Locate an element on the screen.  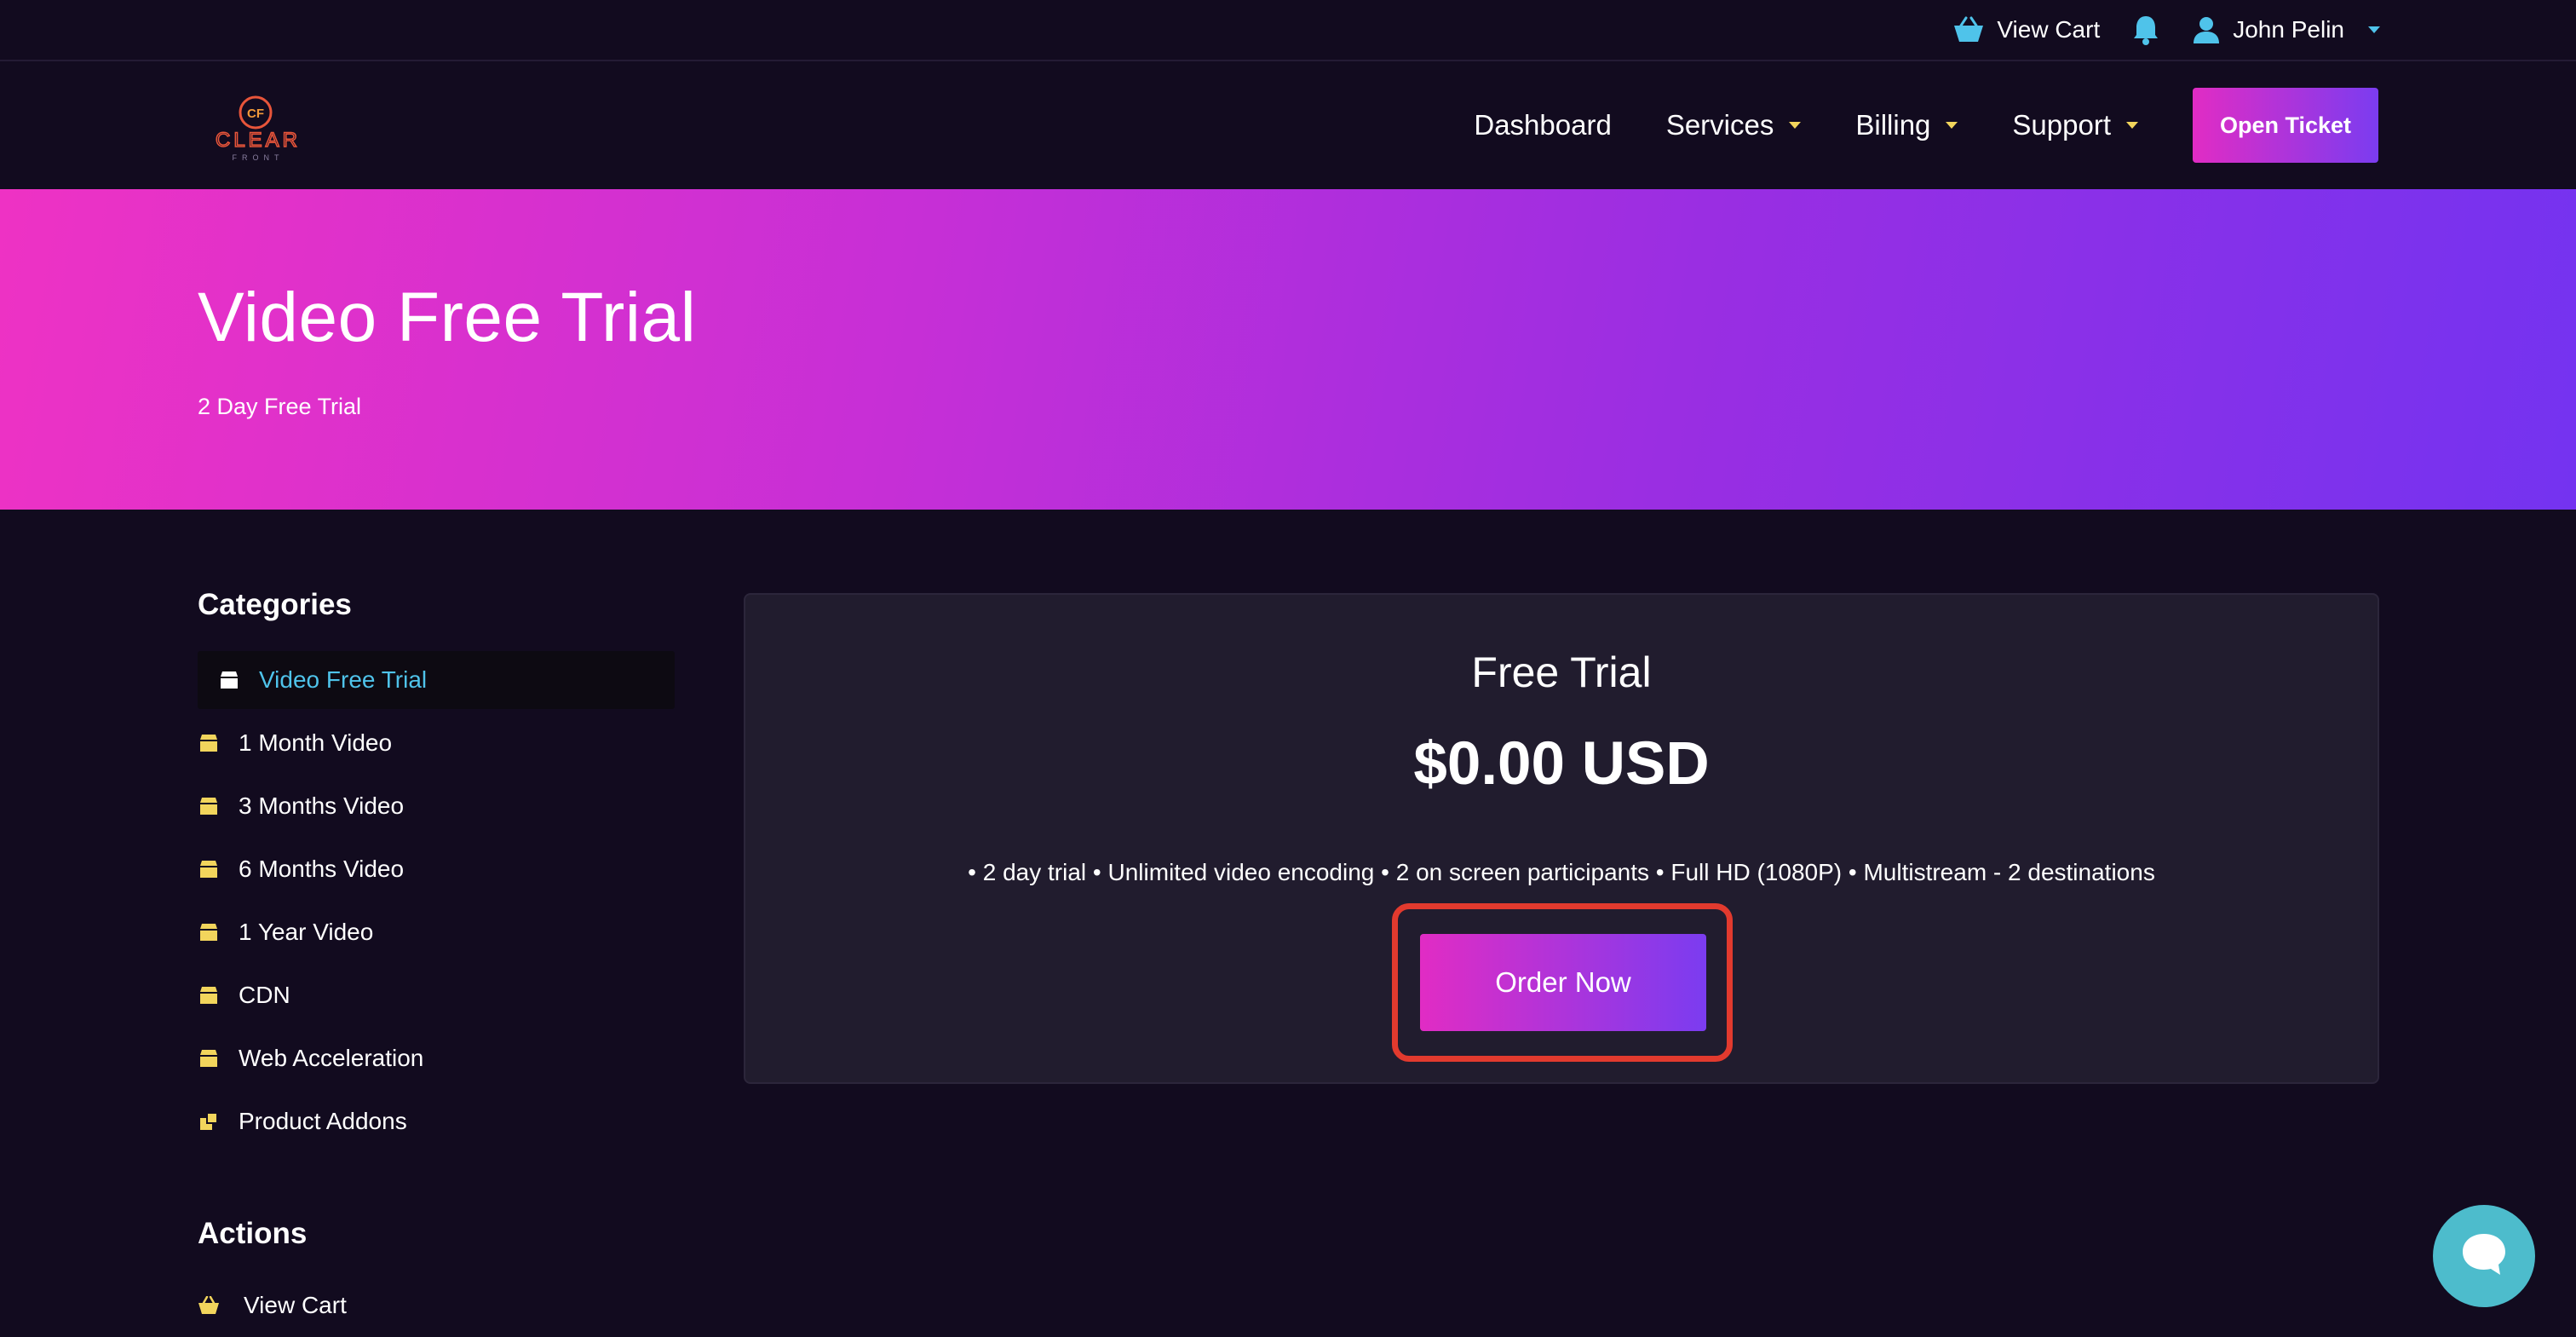
nav-billing-label: Billing is located at coordinates (1893, 125).